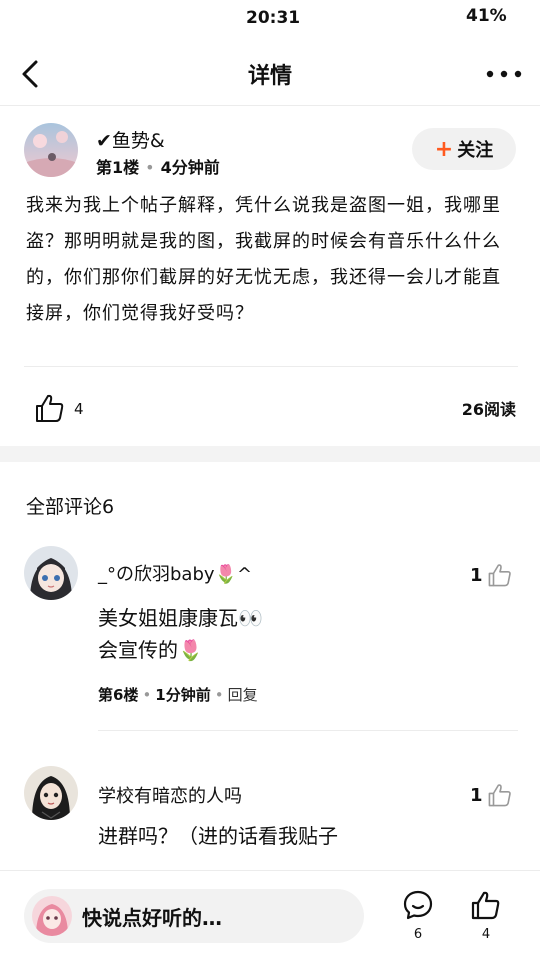  Describe the element at coordinates (79, 409) in the screenshot. I see `post-like-count: 4` at that location.